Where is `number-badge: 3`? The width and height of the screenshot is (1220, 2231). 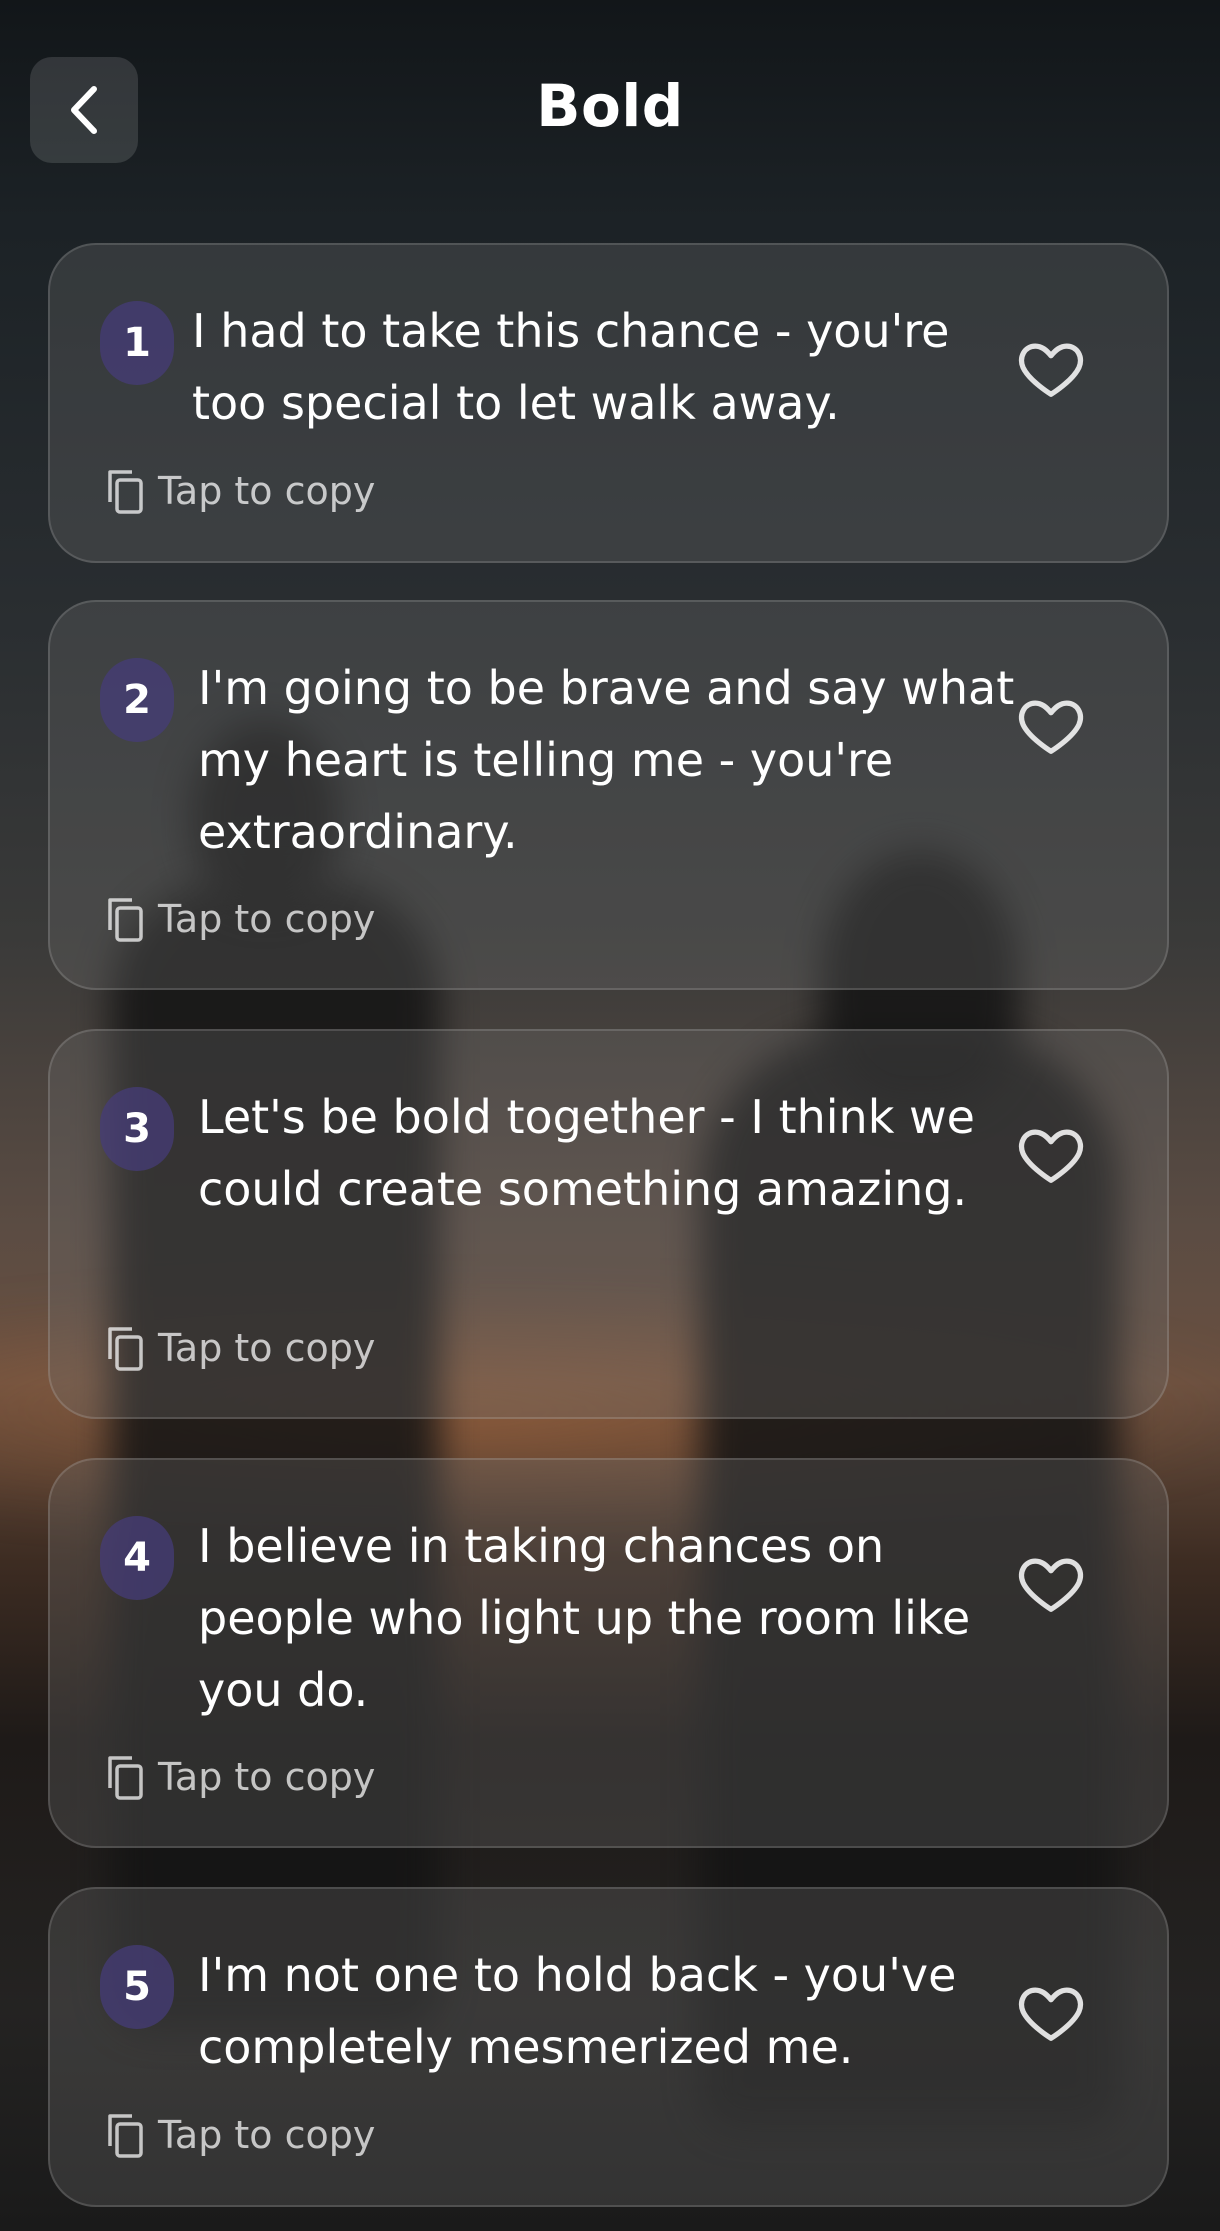 number-badge: 3 is located at coordinates (137, 1129).